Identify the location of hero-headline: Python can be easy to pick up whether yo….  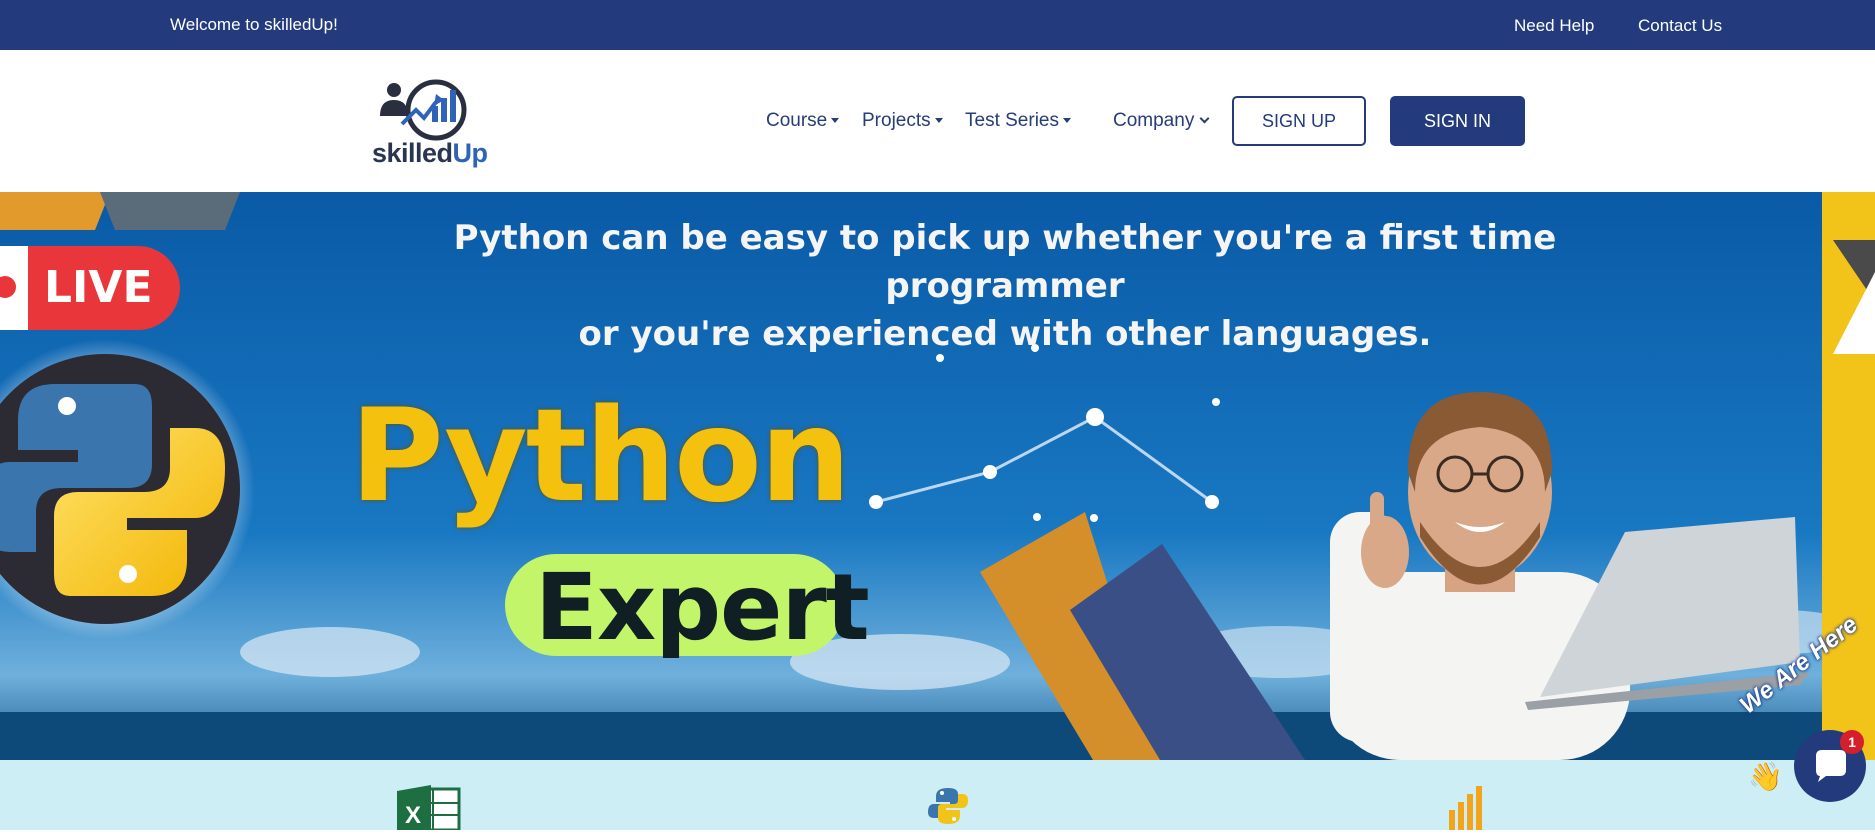
(1005, 286).